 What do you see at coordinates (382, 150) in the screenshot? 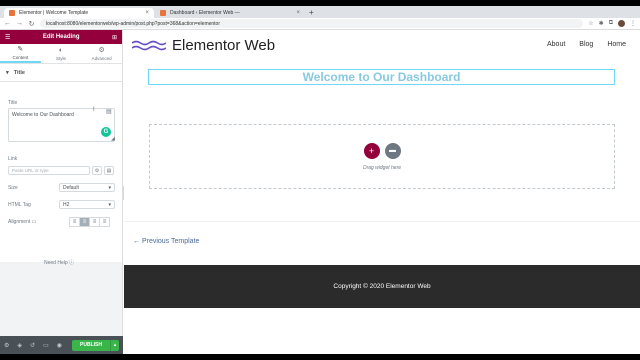
I see `dropzone-buttons: + ▬` at bounding box center [382, 150].